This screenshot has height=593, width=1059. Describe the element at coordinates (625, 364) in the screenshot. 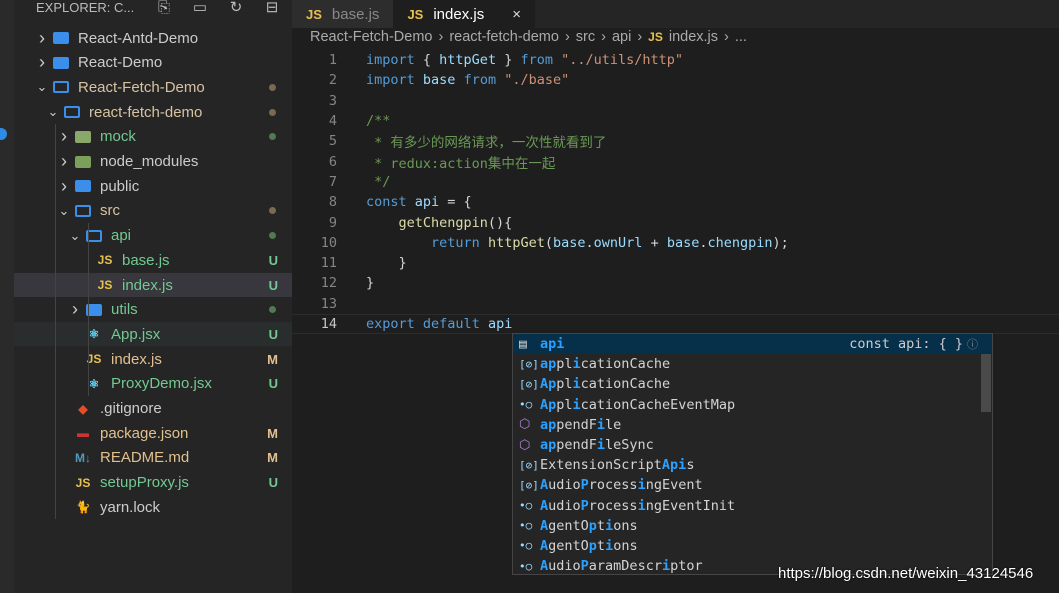

I see `label-segment: cationCache` at that location.